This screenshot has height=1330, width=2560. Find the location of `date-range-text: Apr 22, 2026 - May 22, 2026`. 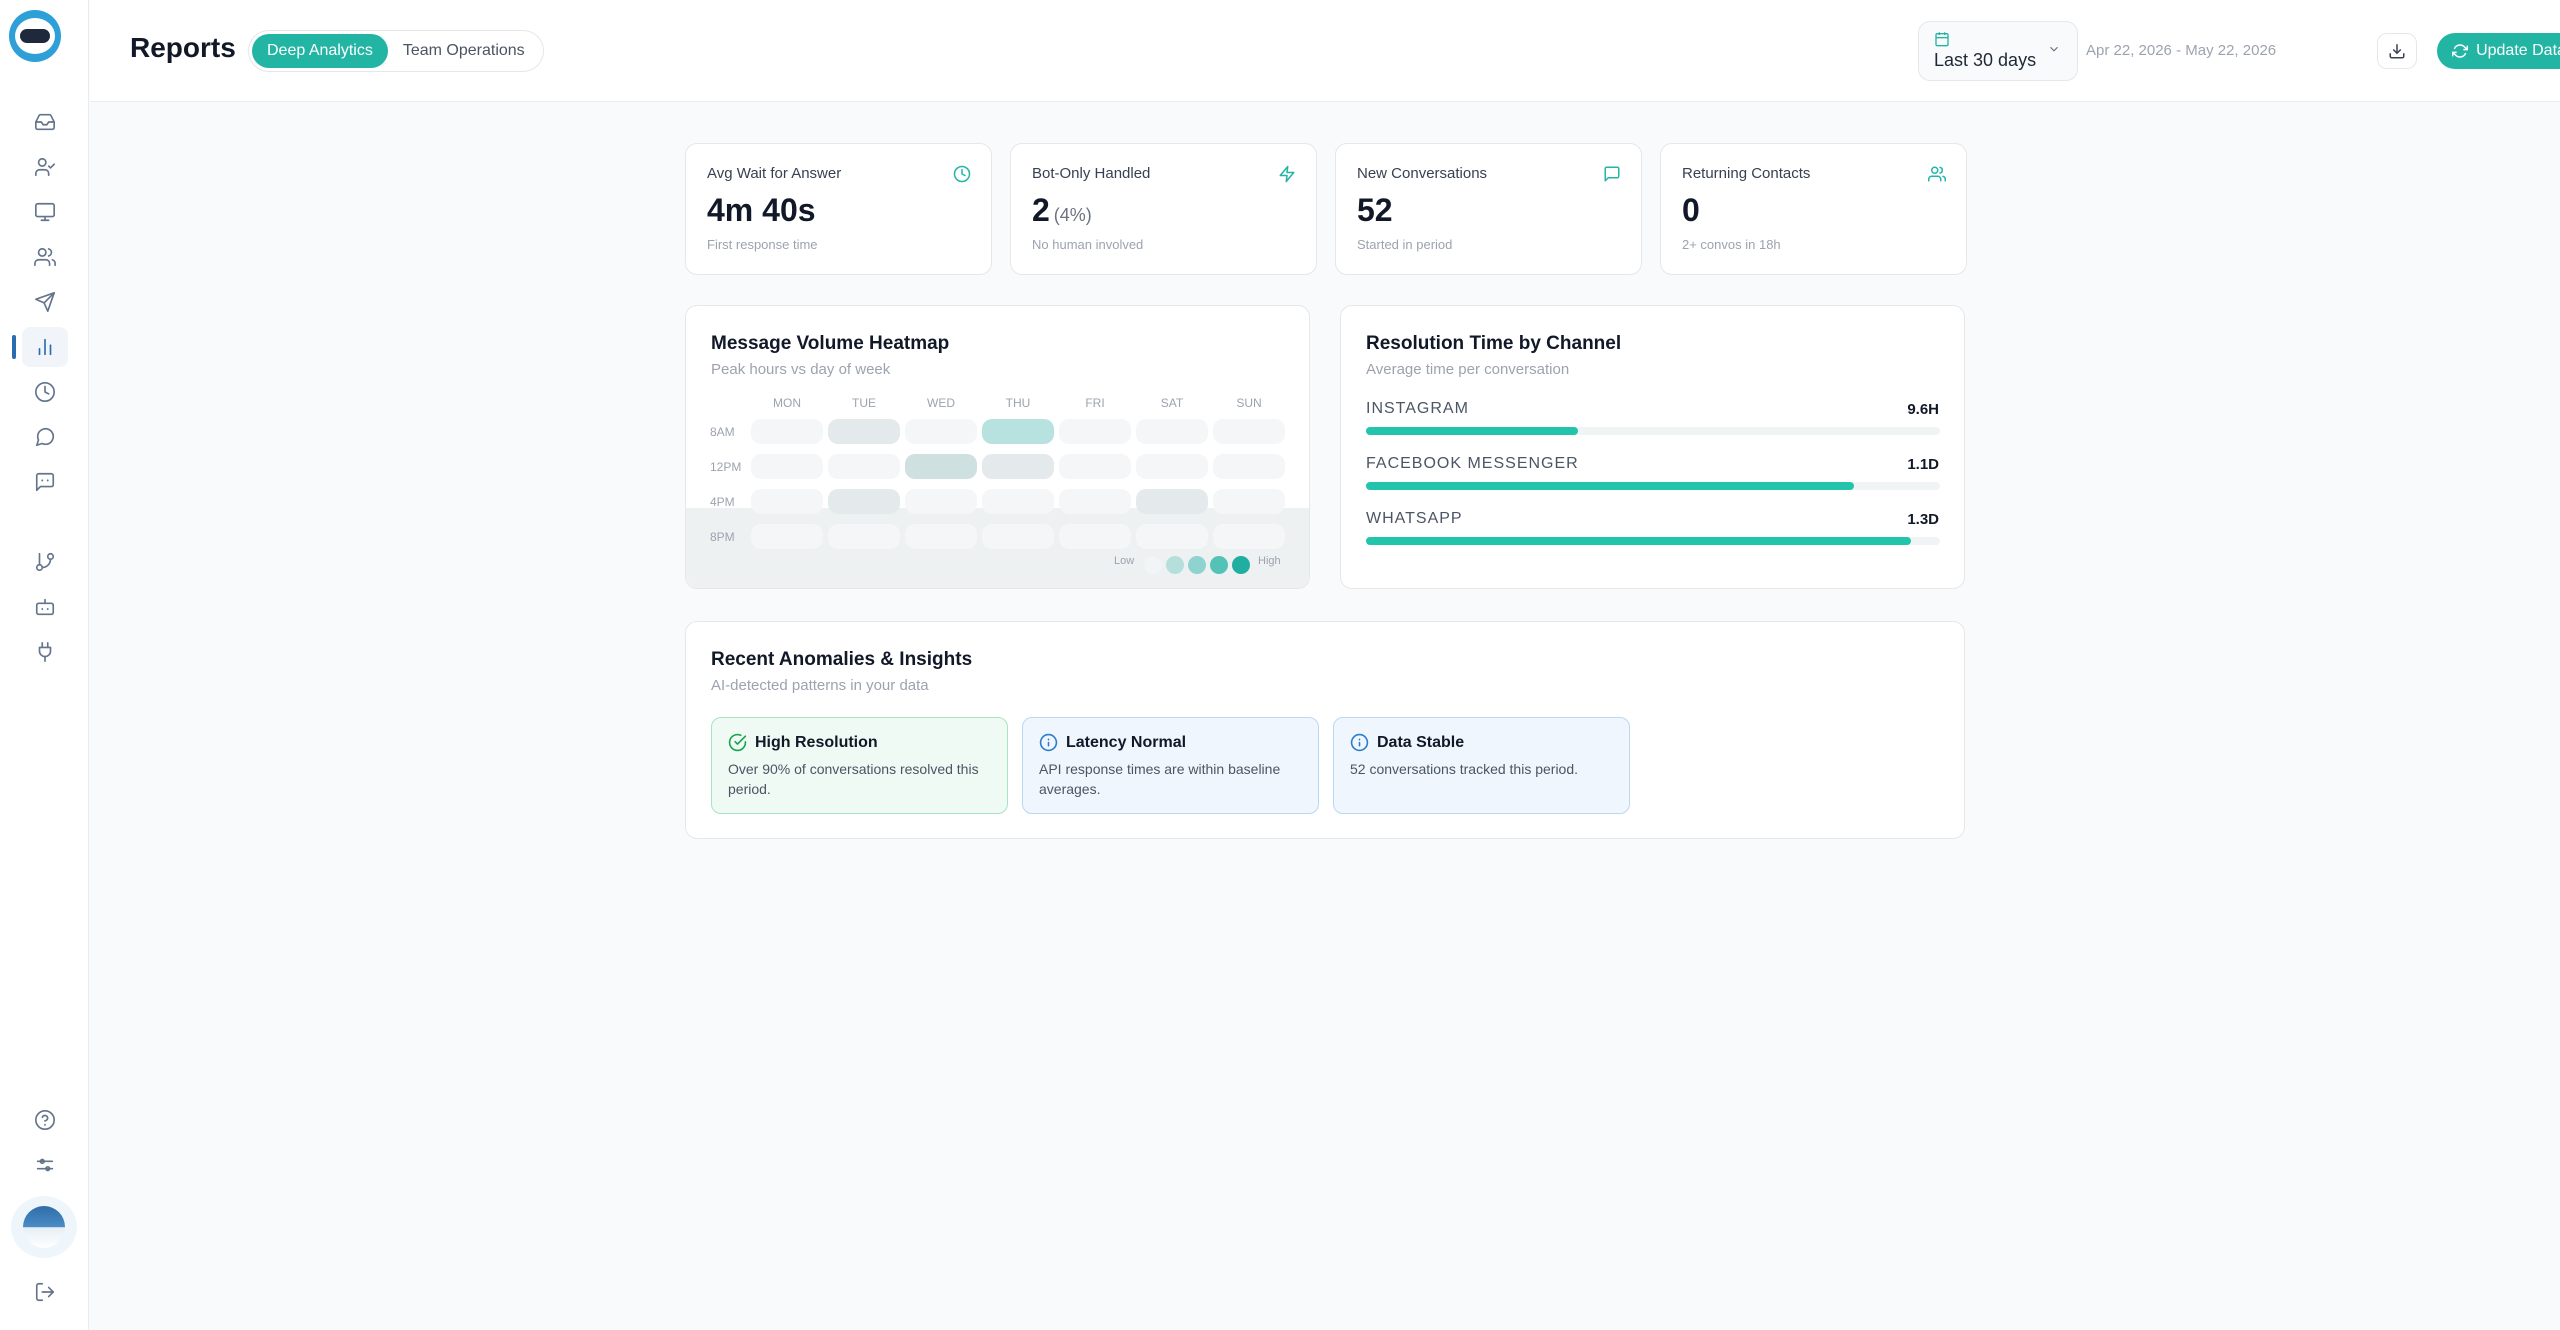

date-range-text: Apr 22, 2026 - May 22, 2026 is located at coordinates (2181, 50).